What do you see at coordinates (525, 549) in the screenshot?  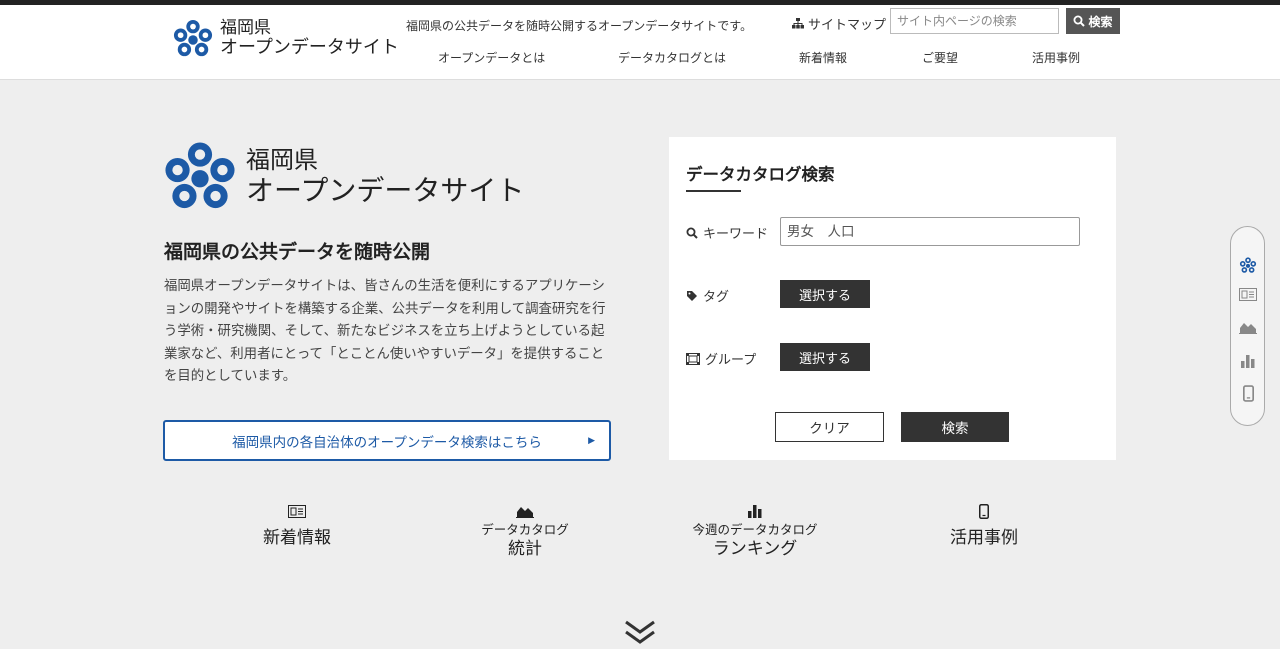 I see `feature-catalog-stats-label: 統計` at bounding box center [525, 549].